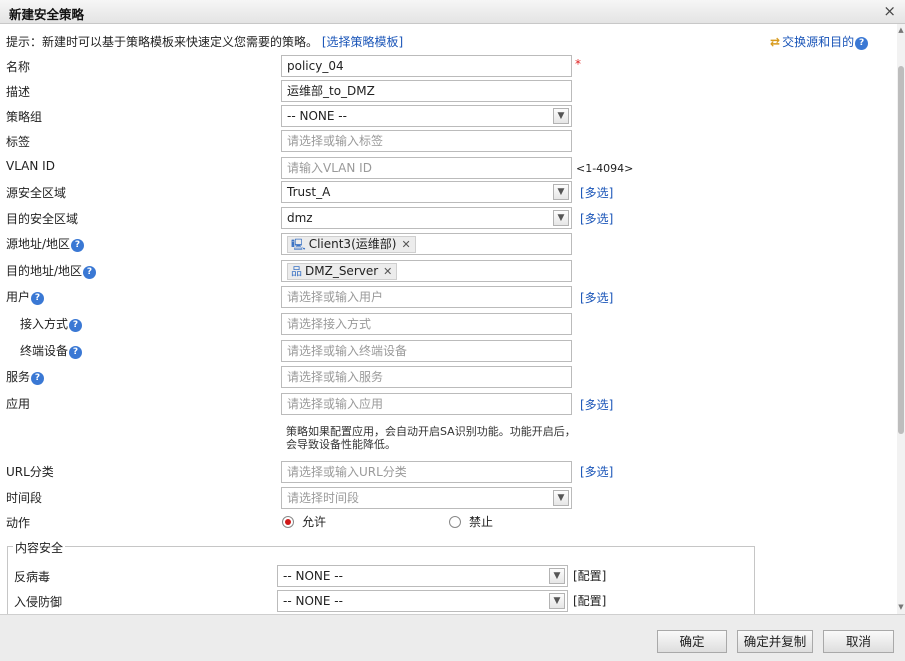  What do you see at coordinates (426, 192) in the screenshot?
I see `source-zone-select: Trust_A ▼` at bounding box center [426, 192].